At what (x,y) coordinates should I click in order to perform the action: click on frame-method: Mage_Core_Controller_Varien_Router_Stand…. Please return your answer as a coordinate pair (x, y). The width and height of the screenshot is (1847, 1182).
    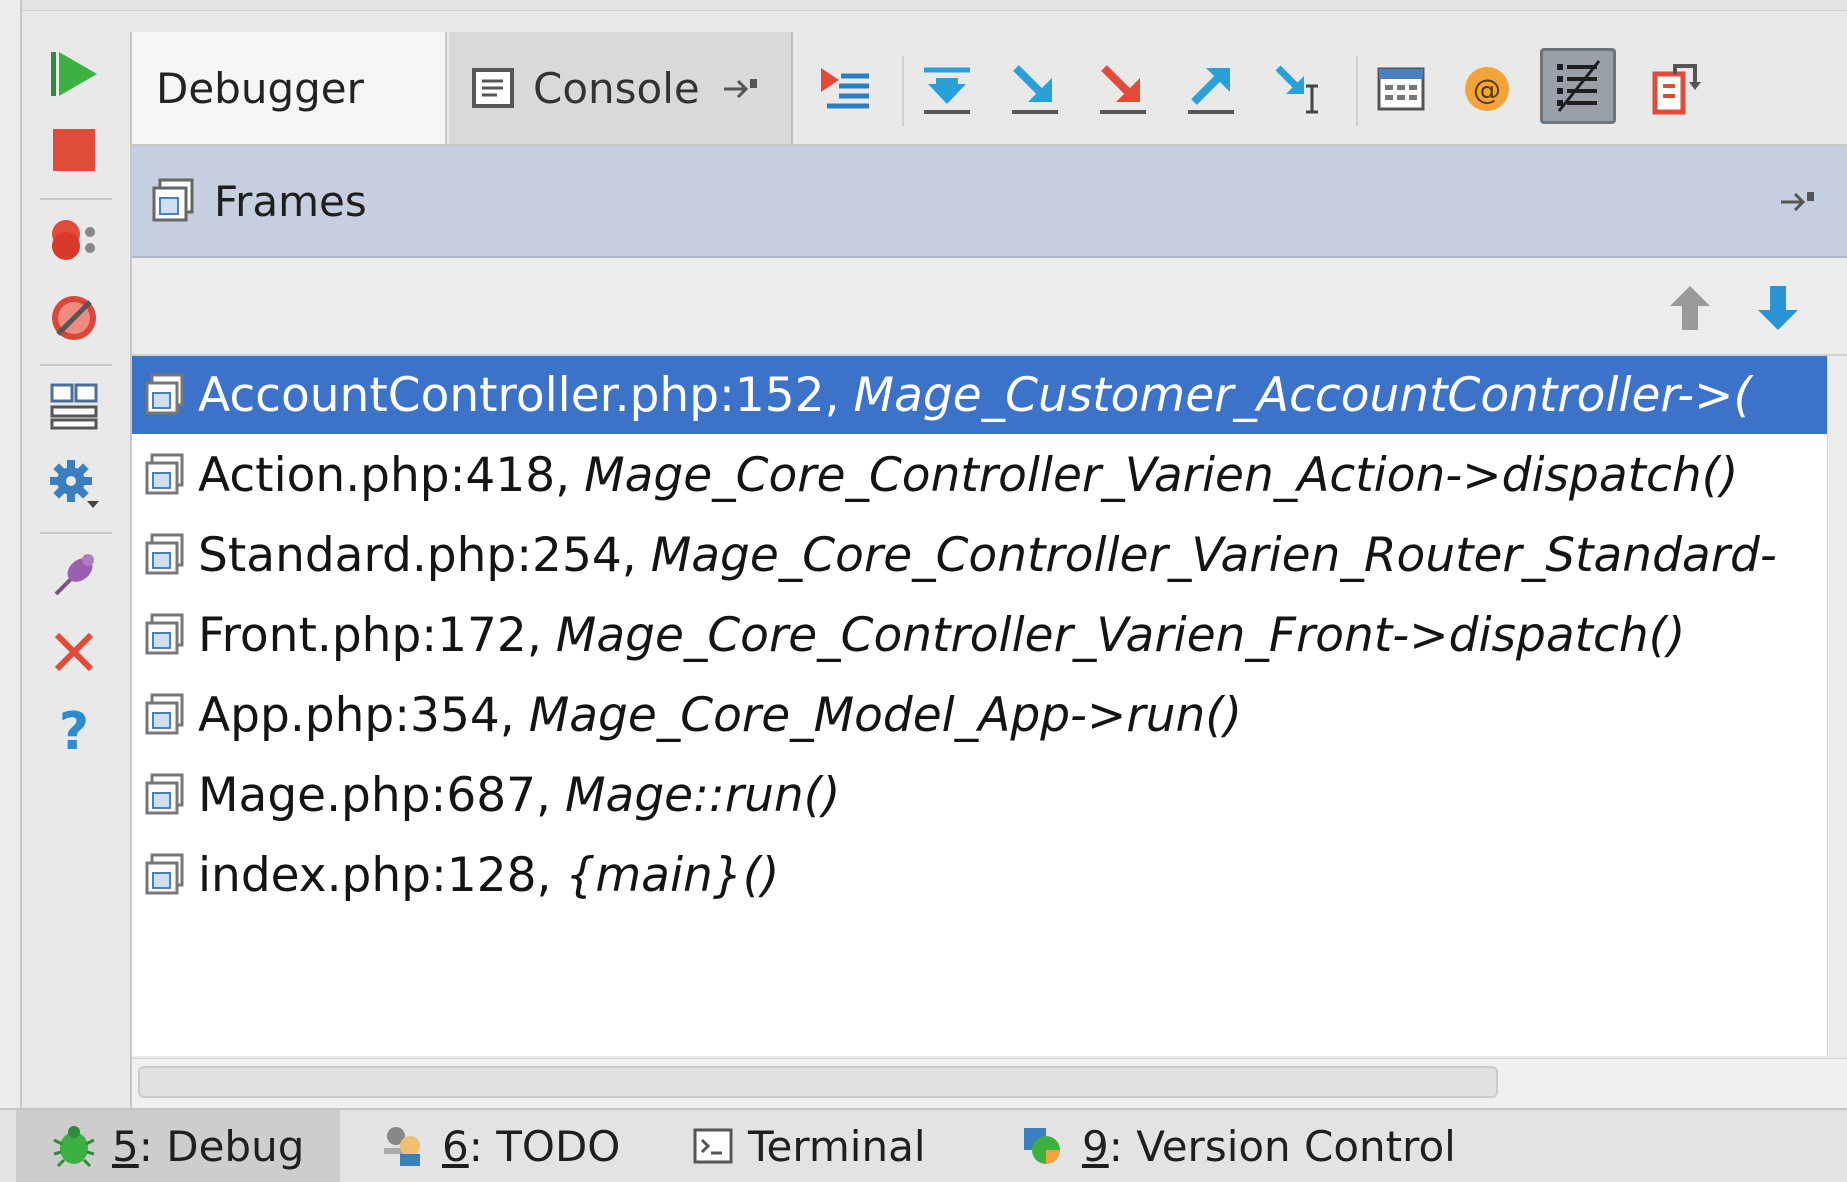
    Looking at the image, I should click on (1213, 555).